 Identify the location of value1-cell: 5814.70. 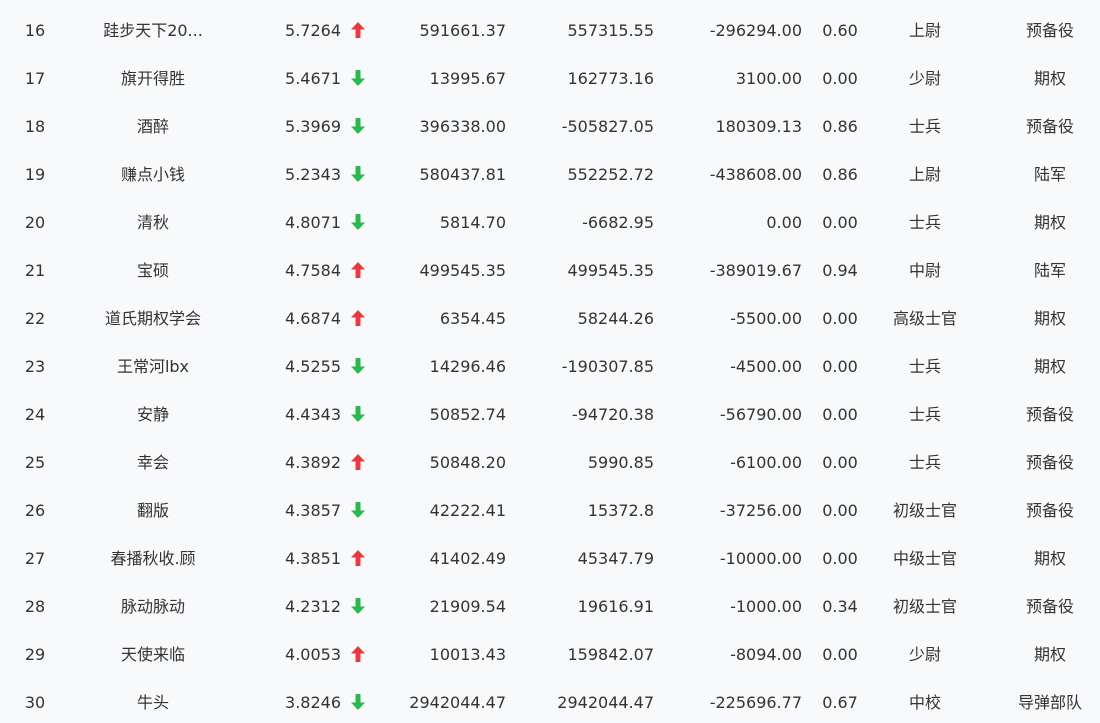
(472, 222).